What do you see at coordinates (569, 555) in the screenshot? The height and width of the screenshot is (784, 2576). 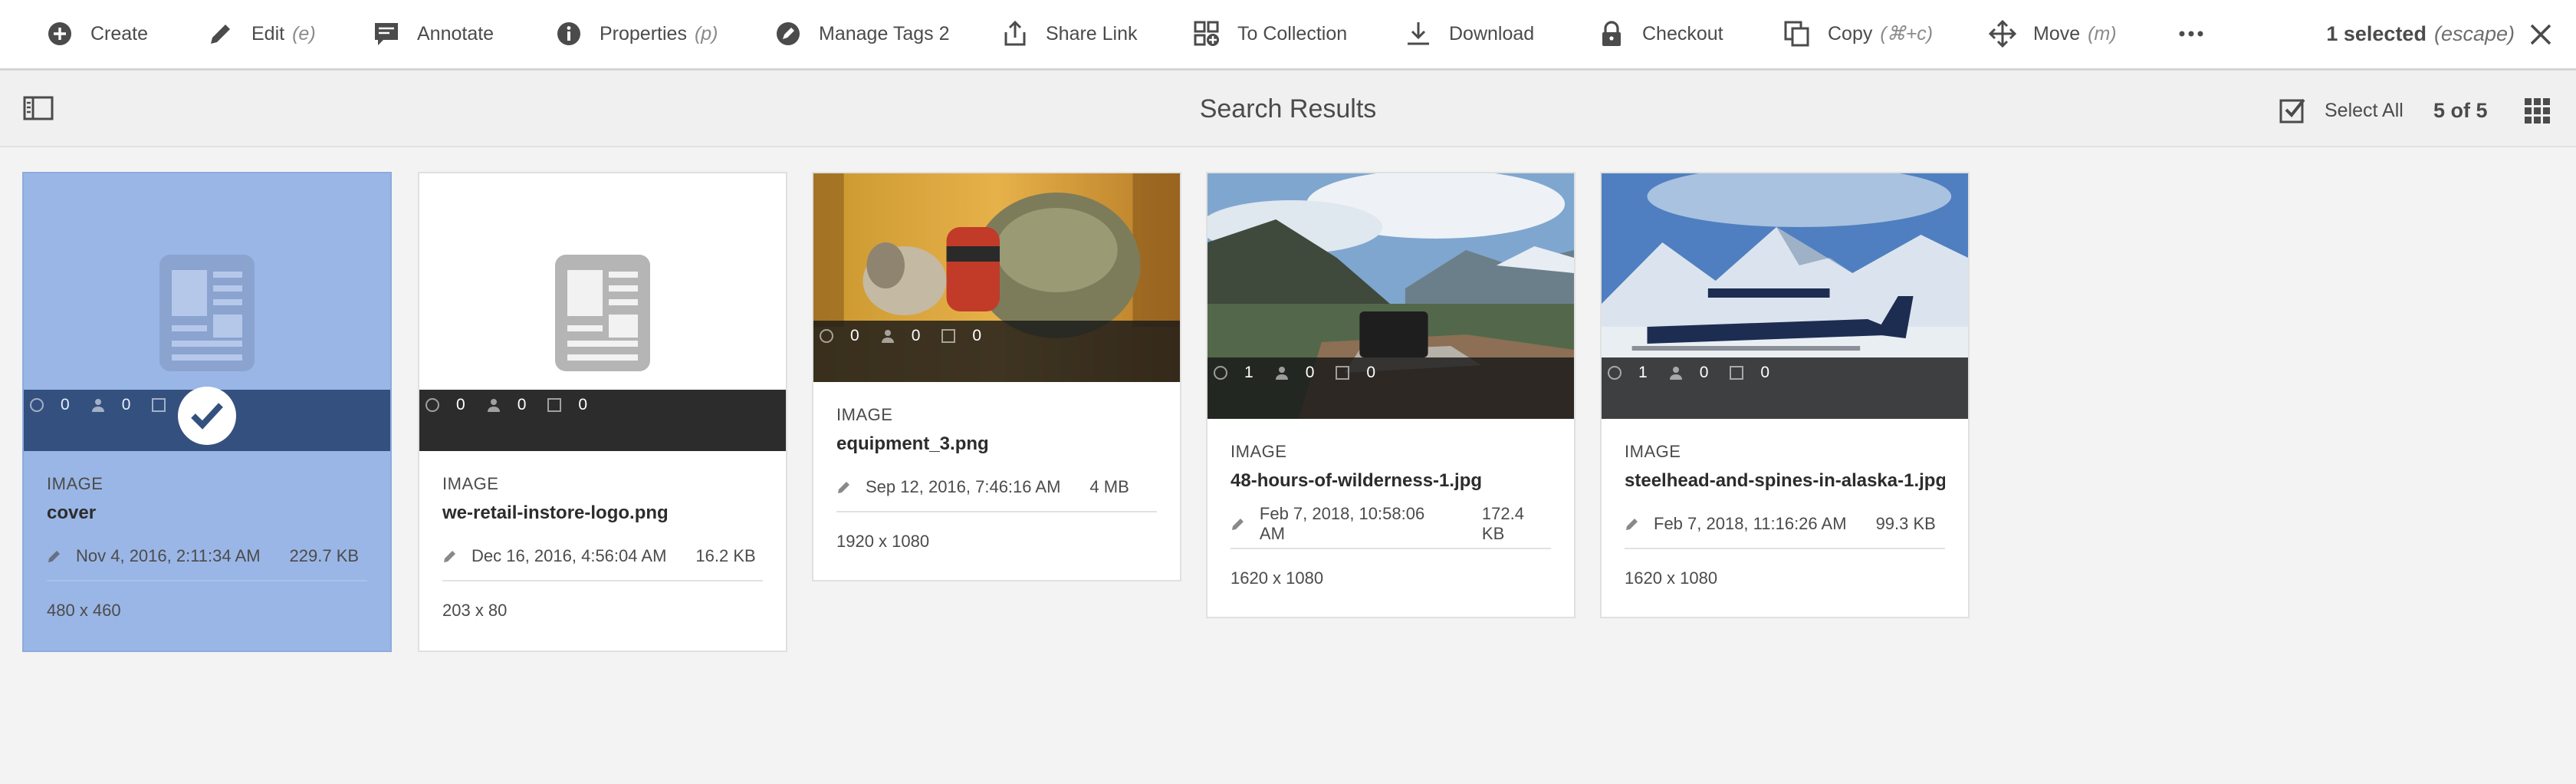 I see `modified-date: Dec 16, 2016, 4:56:04 AM` at bounding box center [569, 555].